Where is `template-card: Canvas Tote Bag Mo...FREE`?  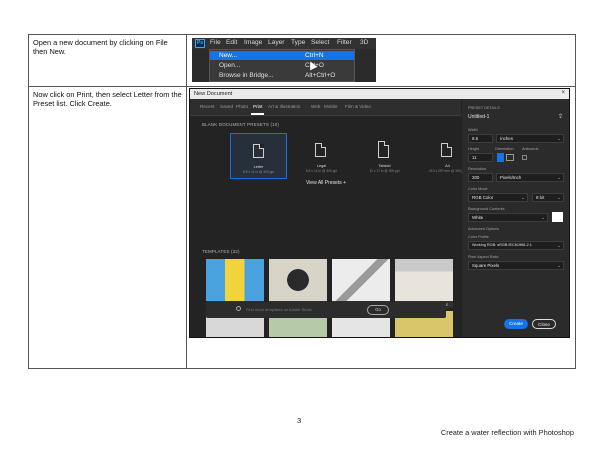
template-card: Canvas Tote Bag Mo...FREE is located at coordinates (424, 283).